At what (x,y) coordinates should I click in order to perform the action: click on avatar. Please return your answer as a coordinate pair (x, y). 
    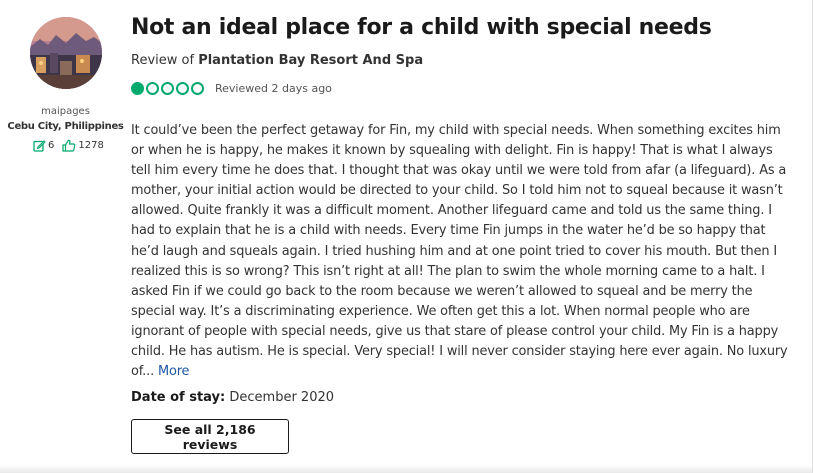
    Looking at the image, I should click on (66, 53).